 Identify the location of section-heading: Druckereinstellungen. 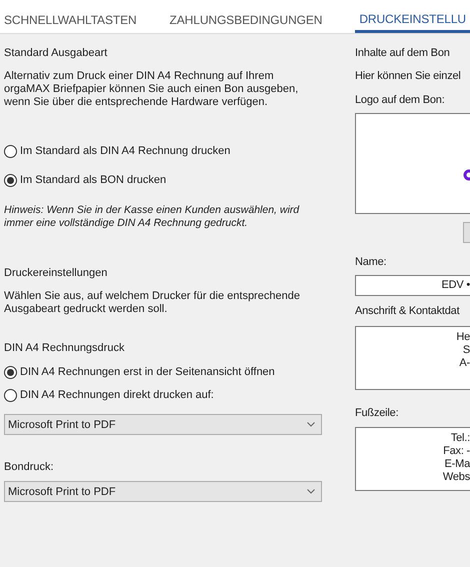
(56, 273).